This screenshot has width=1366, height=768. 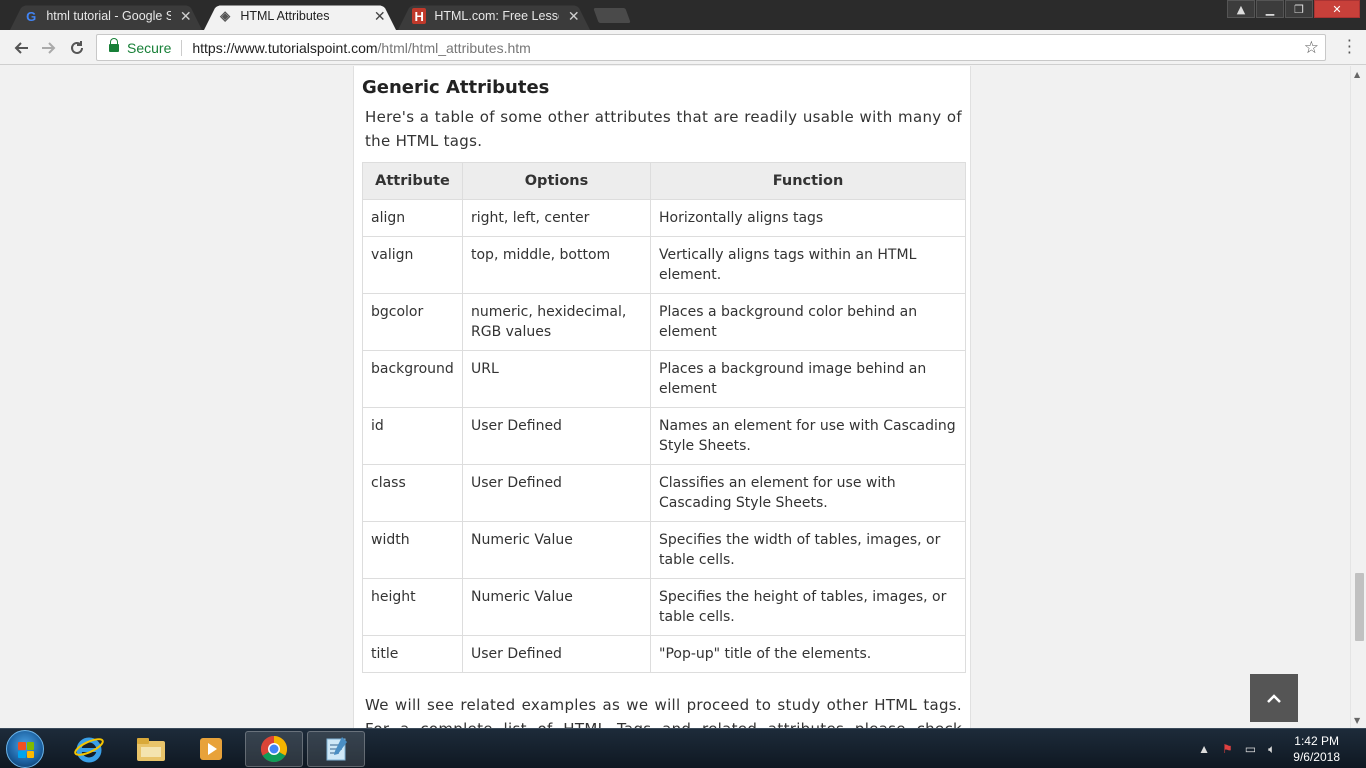 What do you see at coordinates (456, 87) in the screenshot?
I see `section-heading: Generic Attributes` at bounding box center [456, 87].